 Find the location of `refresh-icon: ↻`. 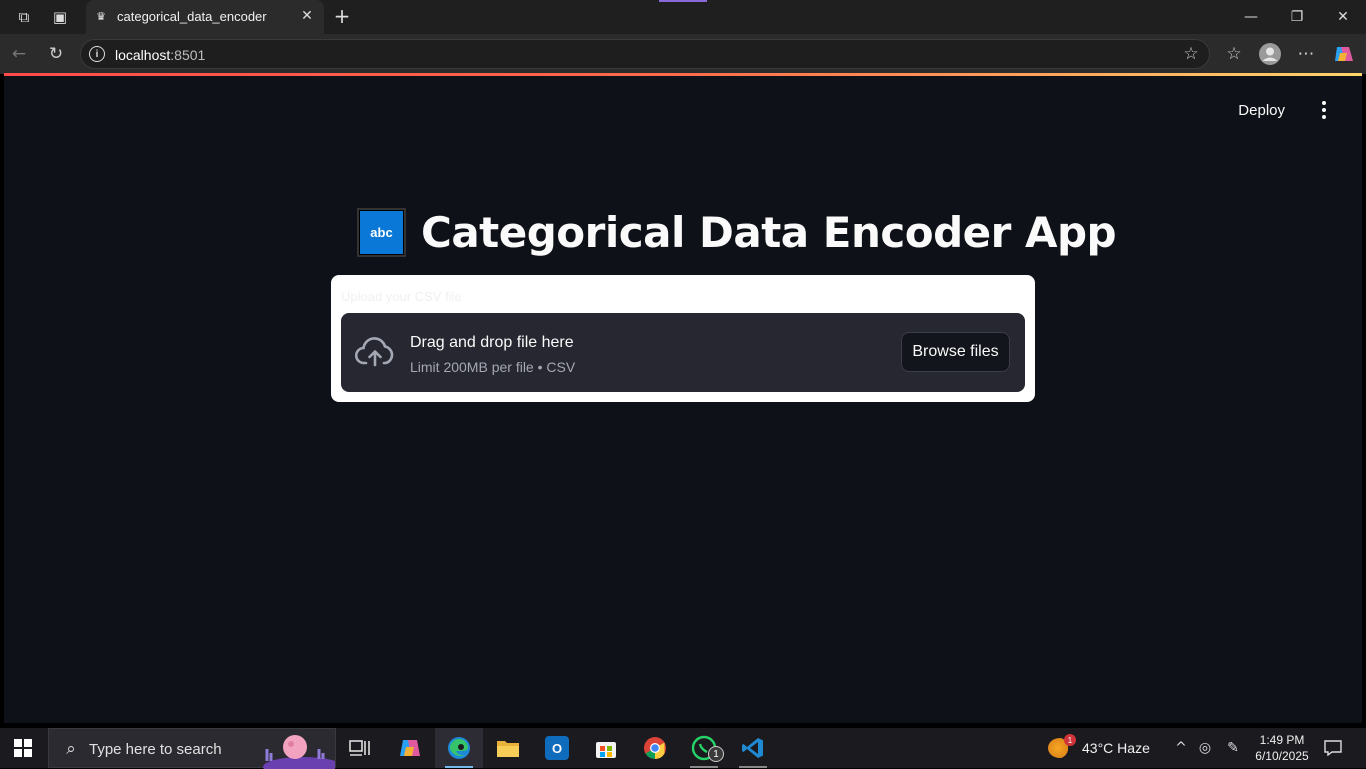

refresh-icon: ↻ is located at coordinates (56, 54).